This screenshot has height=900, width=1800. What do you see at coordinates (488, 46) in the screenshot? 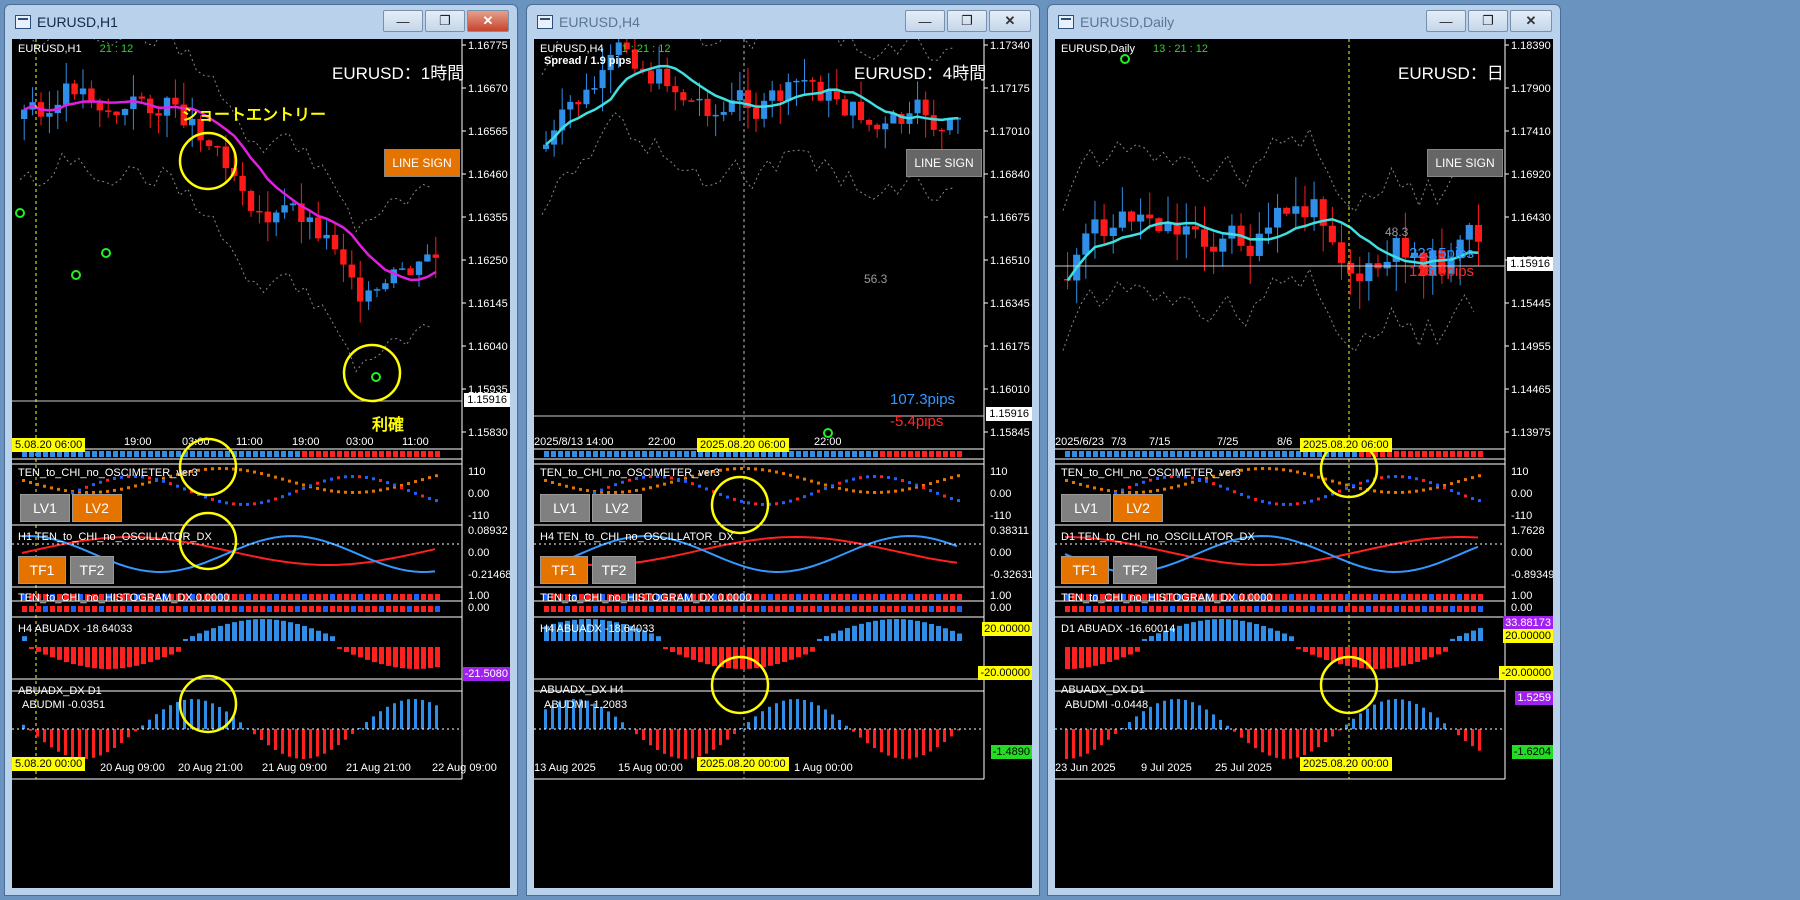
I see `price-level-label: 1.16775` at bounding box center [488, 46].